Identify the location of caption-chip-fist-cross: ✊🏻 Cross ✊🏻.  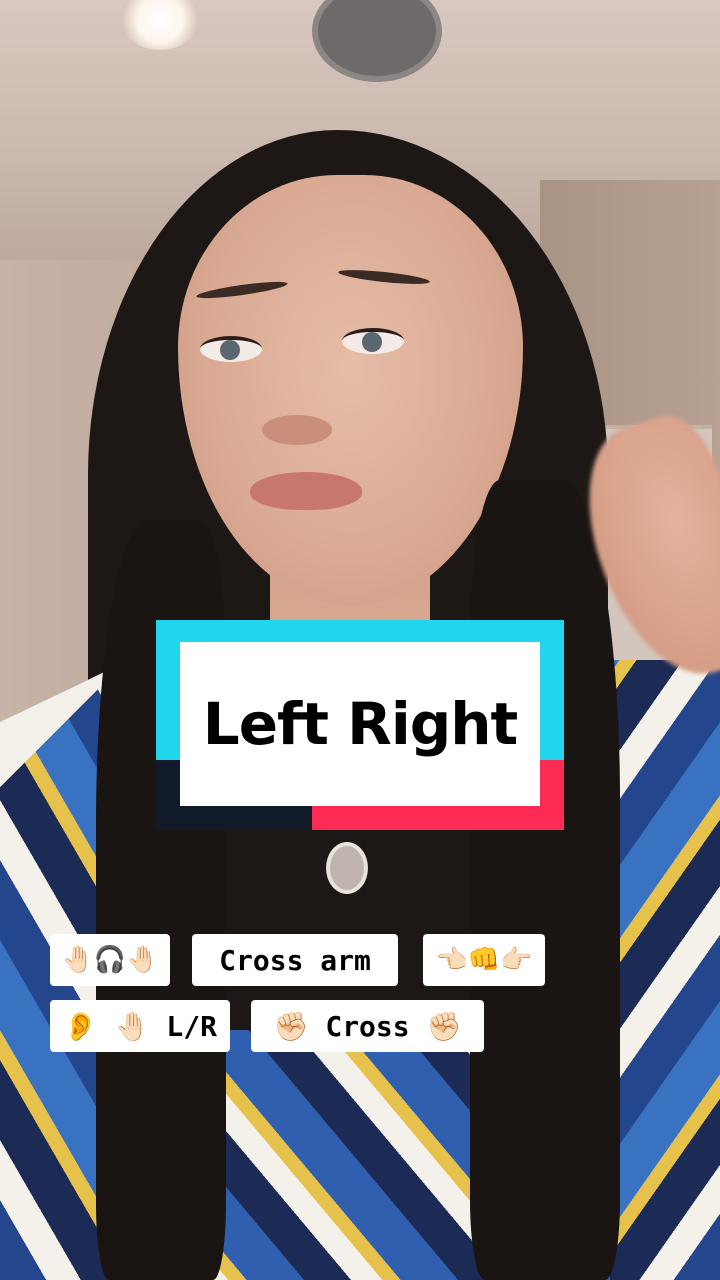
(367, 1026).